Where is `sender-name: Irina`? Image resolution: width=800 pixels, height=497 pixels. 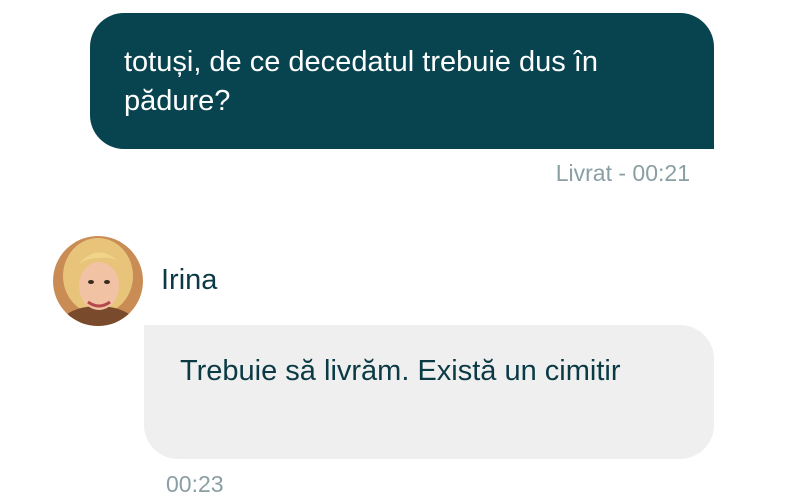 sender-name: Irina is located at coordinates (189, 280).